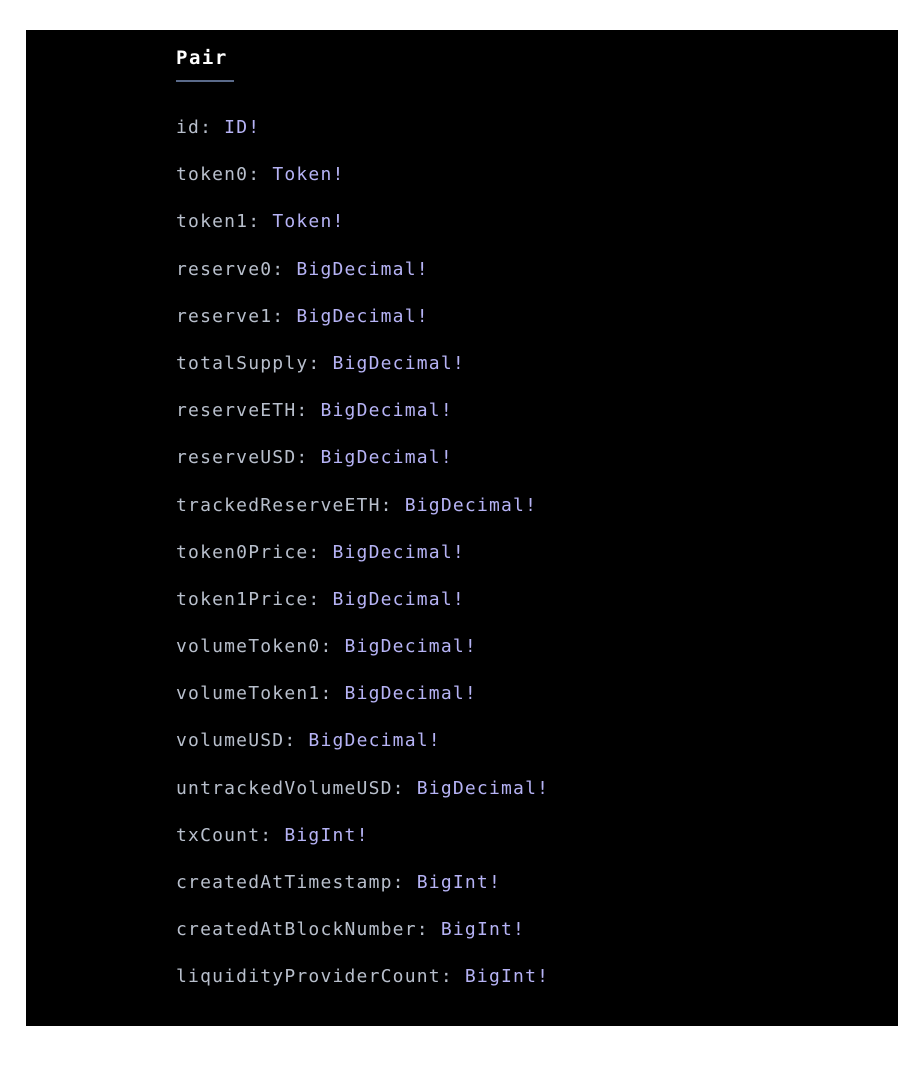 The width and height of the screenshot is (900, 1080). I want to click on title-underline, so click(205, 81).